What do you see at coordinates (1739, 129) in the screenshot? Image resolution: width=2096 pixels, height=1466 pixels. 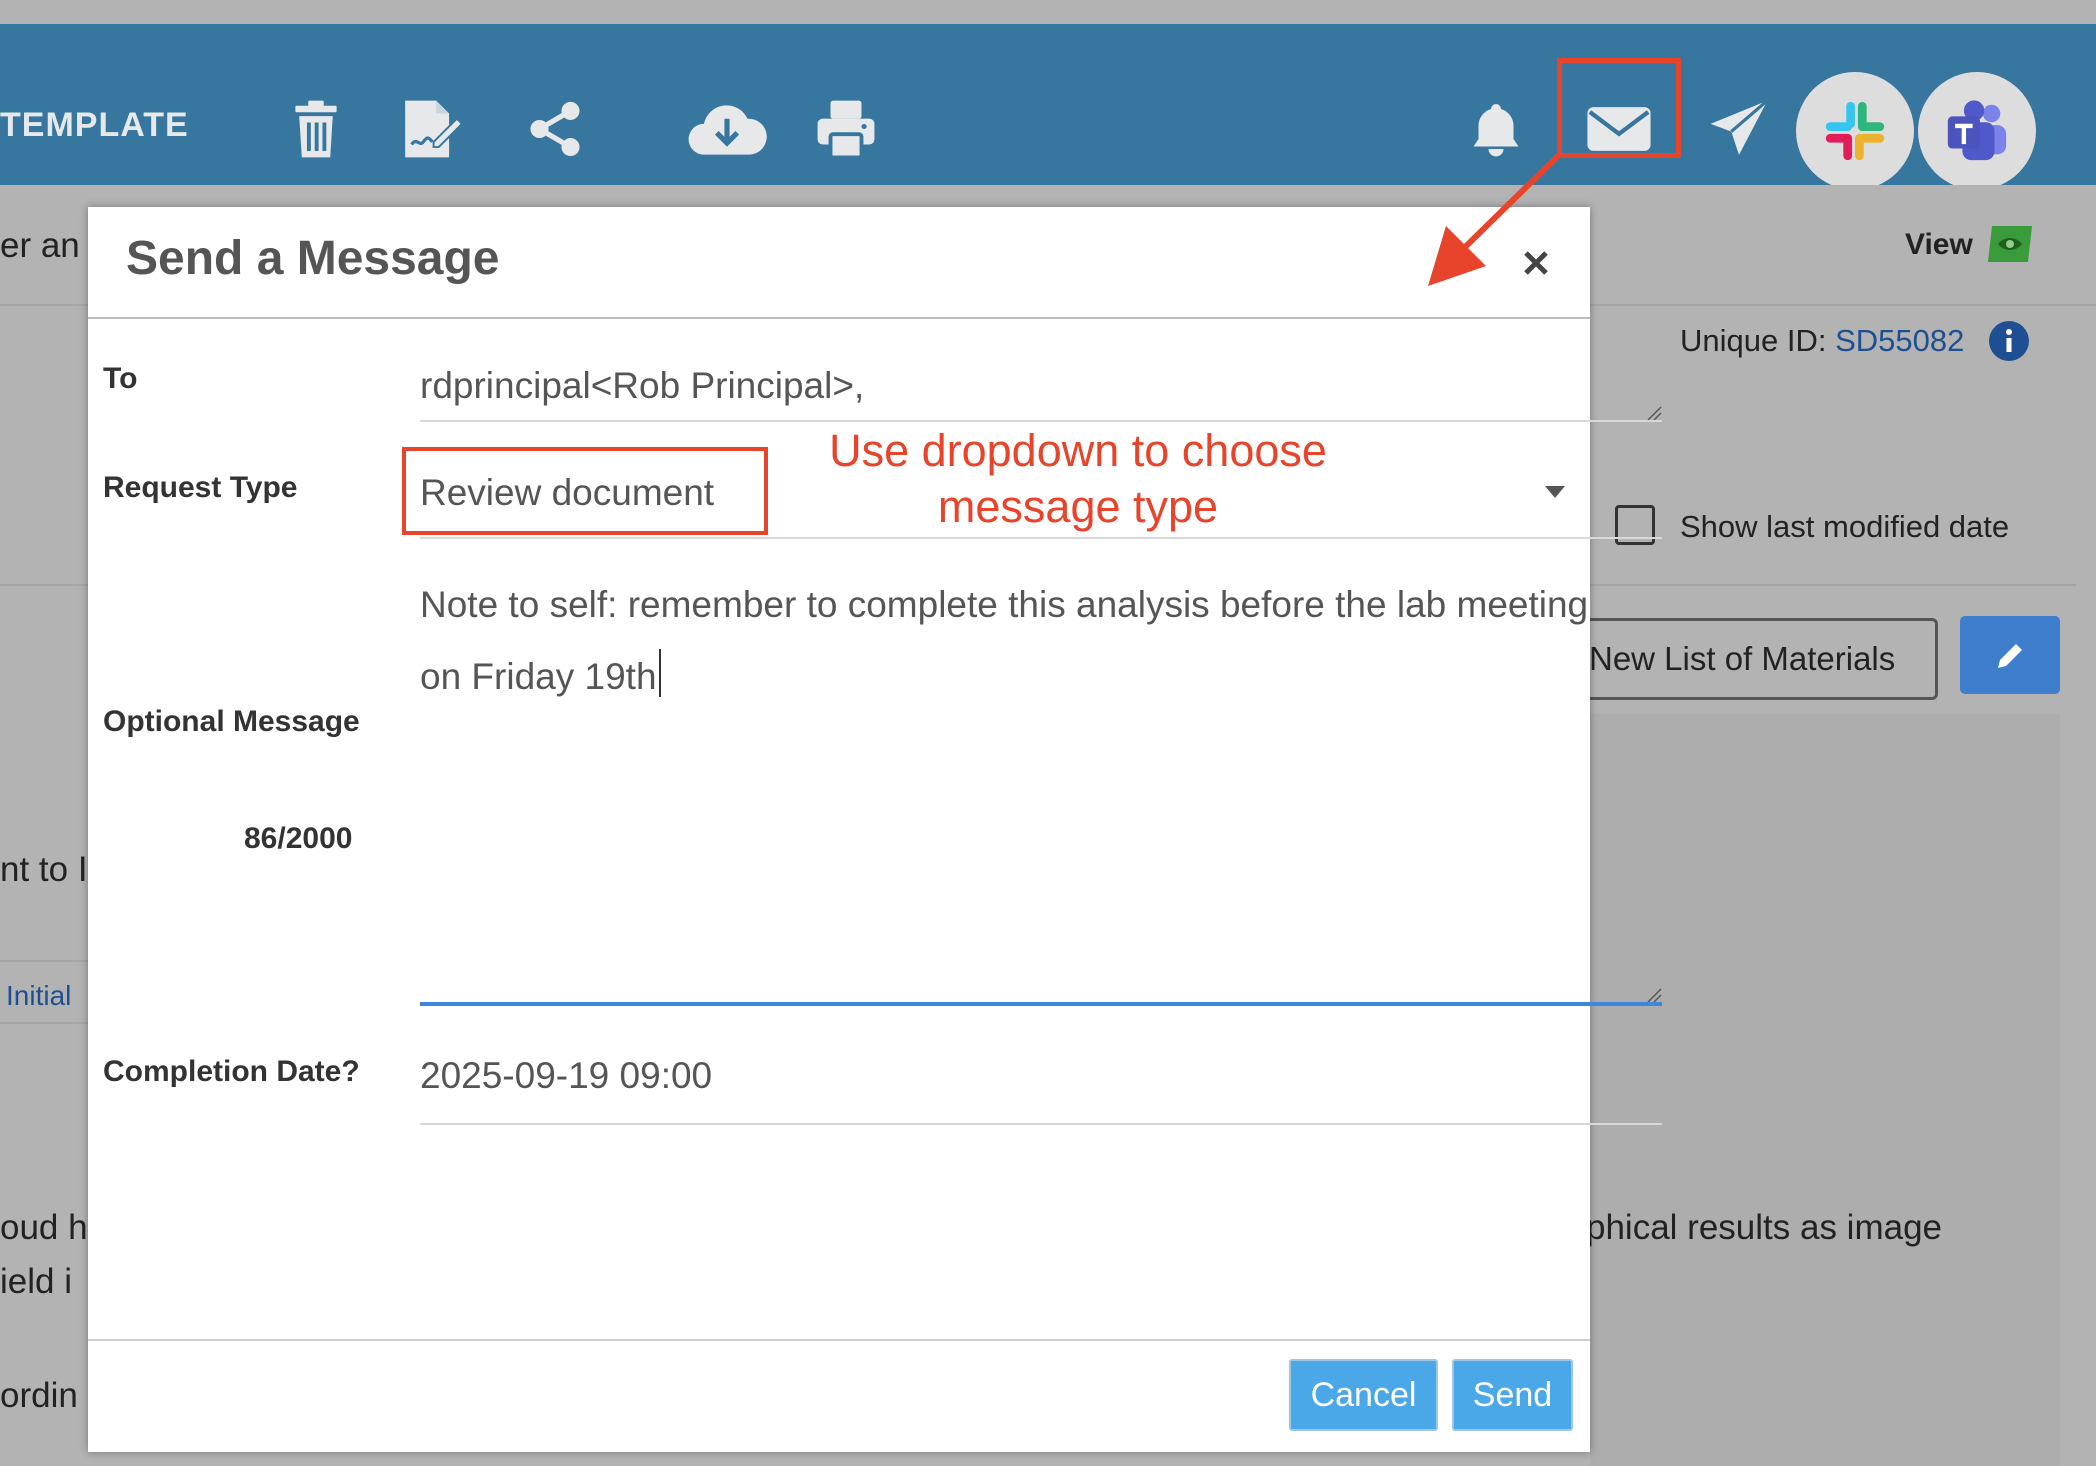 I see `paper-plane-icon` at bounding box center [1739, 129].